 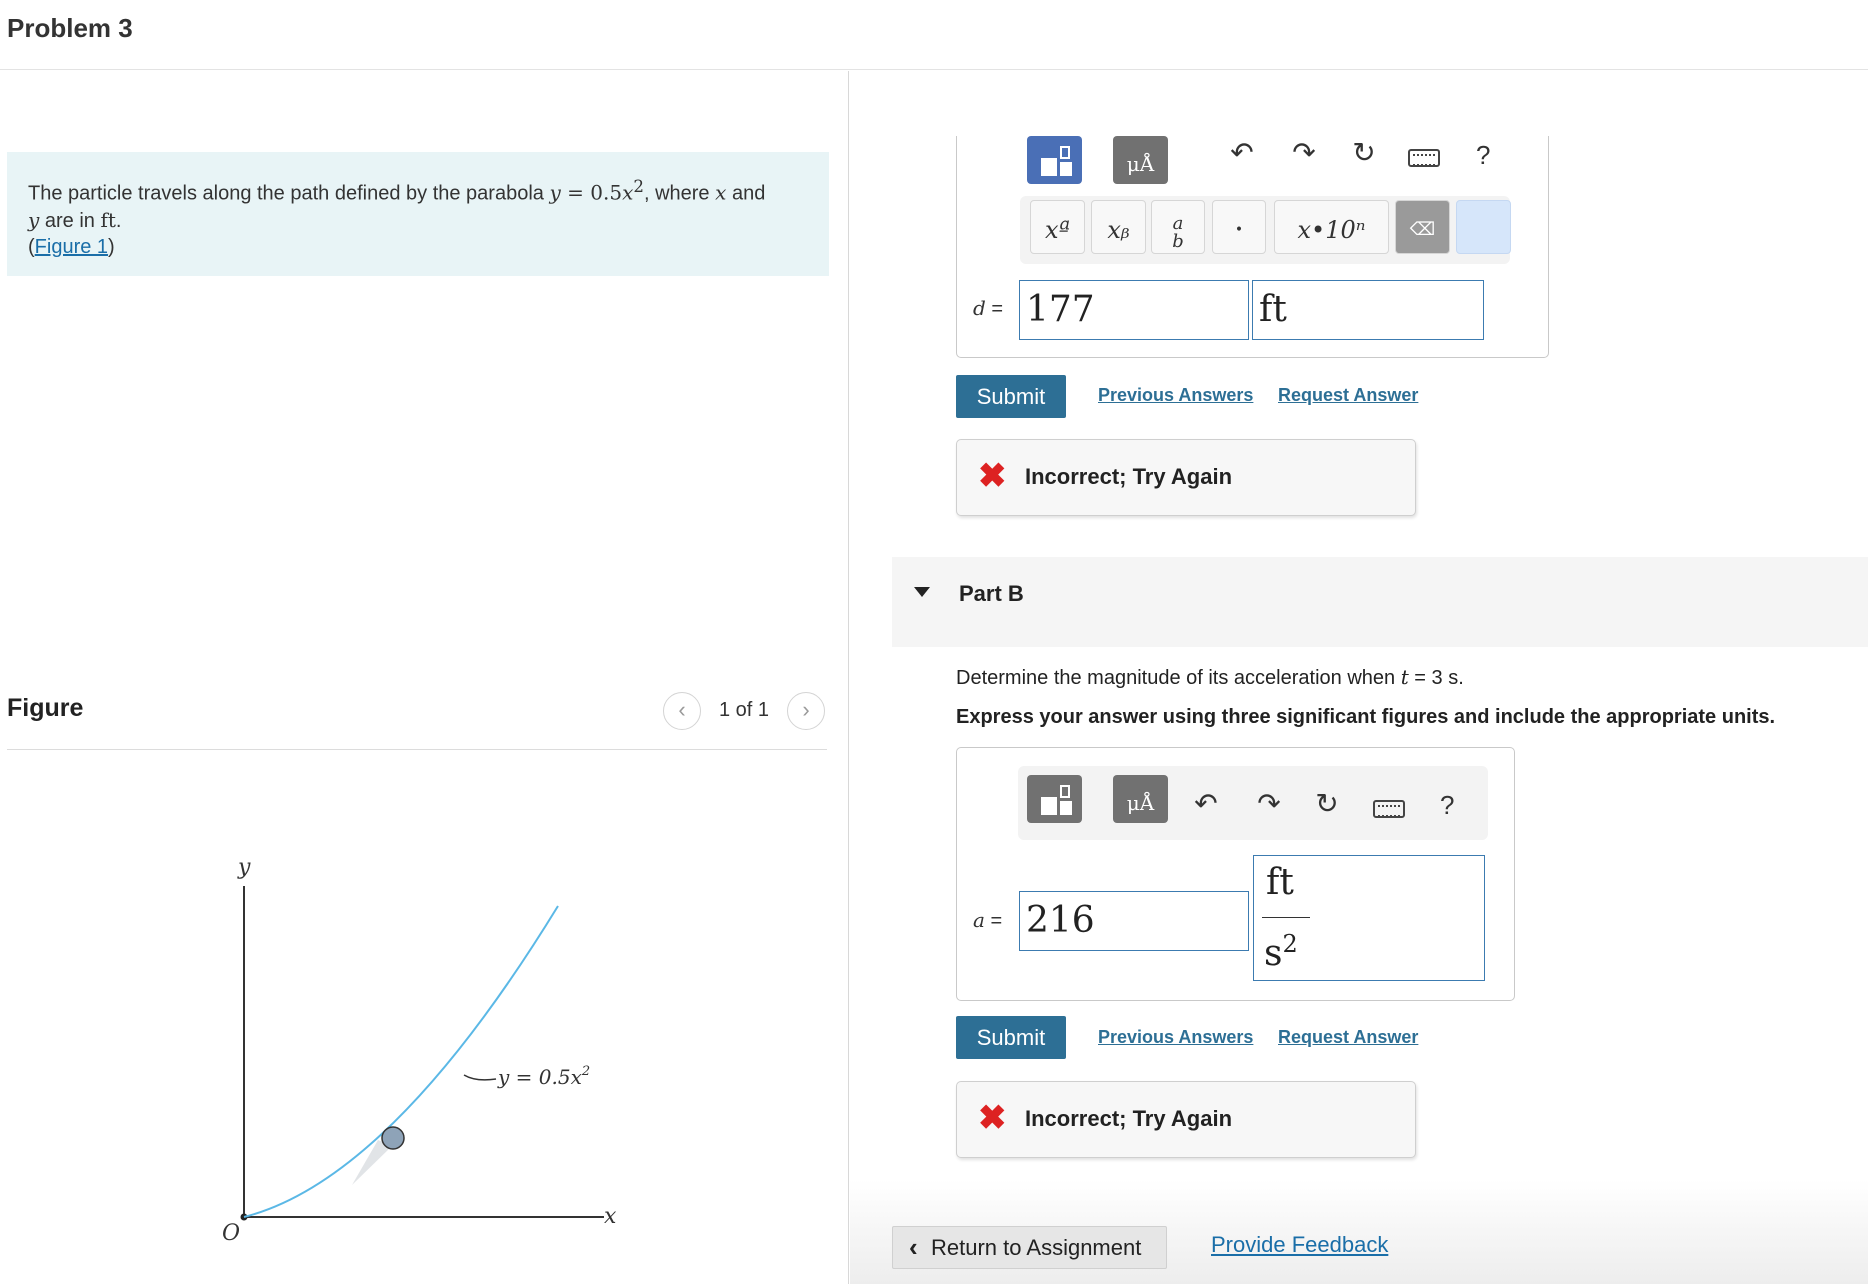 I want to click on unit-denominator: s2, so click(x=1281, y=952).